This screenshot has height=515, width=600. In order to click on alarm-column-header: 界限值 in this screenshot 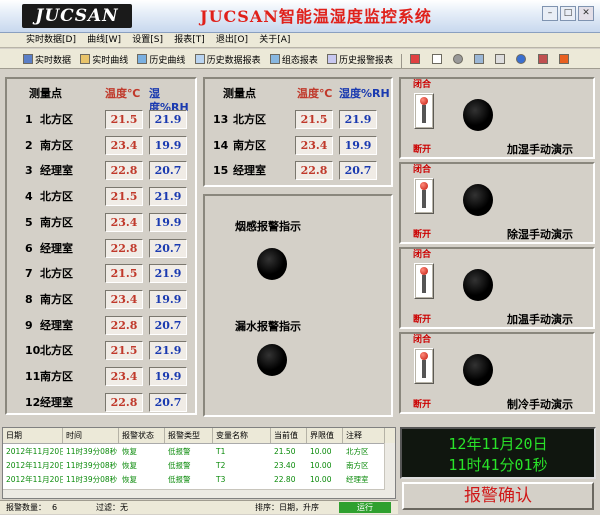, I will do `click(325, 435)`.